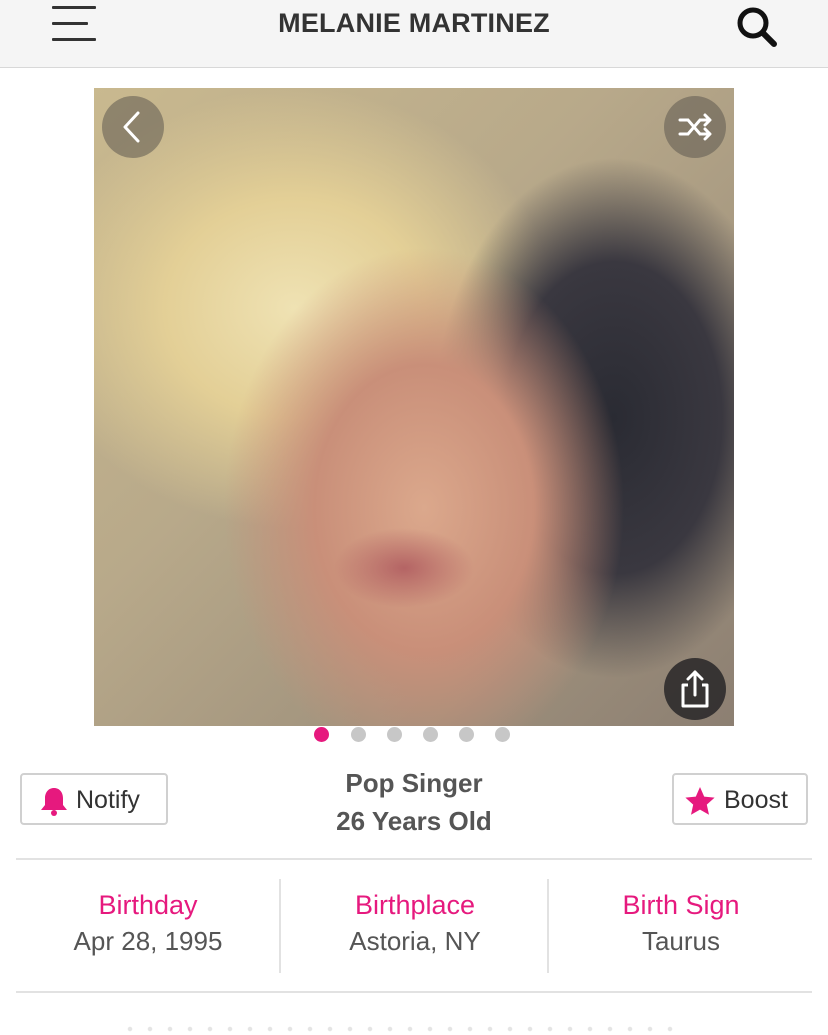  Describe the element at coordinates (414, 783) in the screenshot. I see `occupation: Pop Singer` at that location.